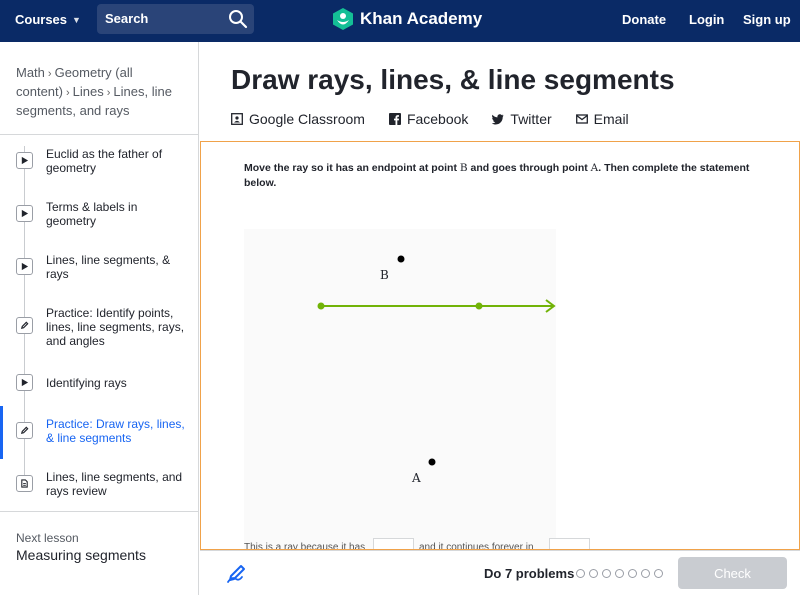 The width and height of the screenshot is (800, 595). Describe the element at coordinates (531, 119) in the screenshot. I see `share-label: Twitter` at that location.